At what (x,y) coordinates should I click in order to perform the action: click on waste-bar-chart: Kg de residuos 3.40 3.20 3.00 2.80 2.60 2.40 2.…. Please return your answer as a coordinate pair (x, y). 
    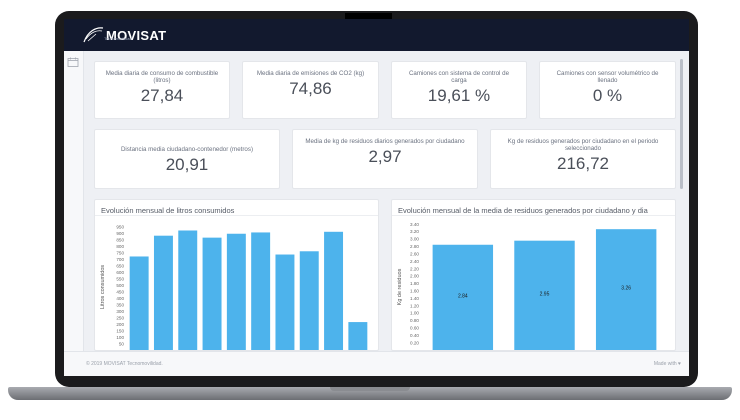
    Looking at the image, I should click on (527, 286).